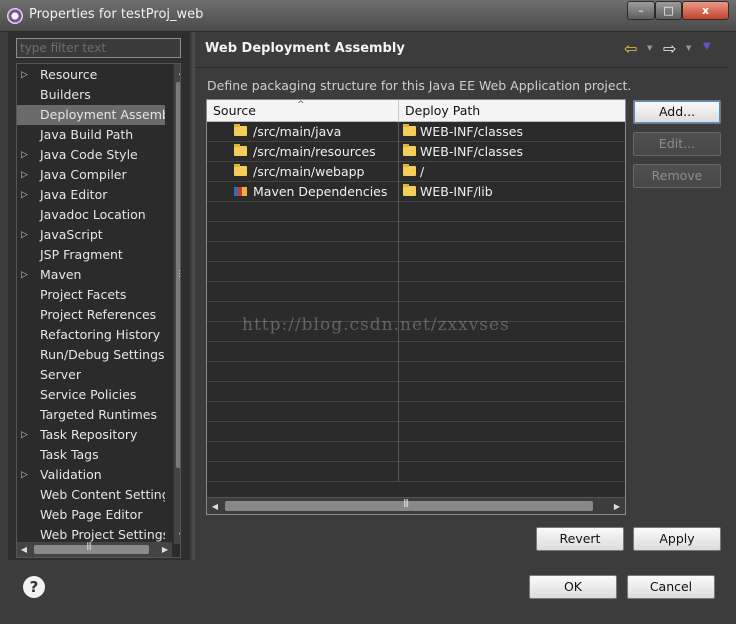 Image resolution: width=736 pixels, height=624 pixels. I want to click on minimize-button: –, so click(641, 10).